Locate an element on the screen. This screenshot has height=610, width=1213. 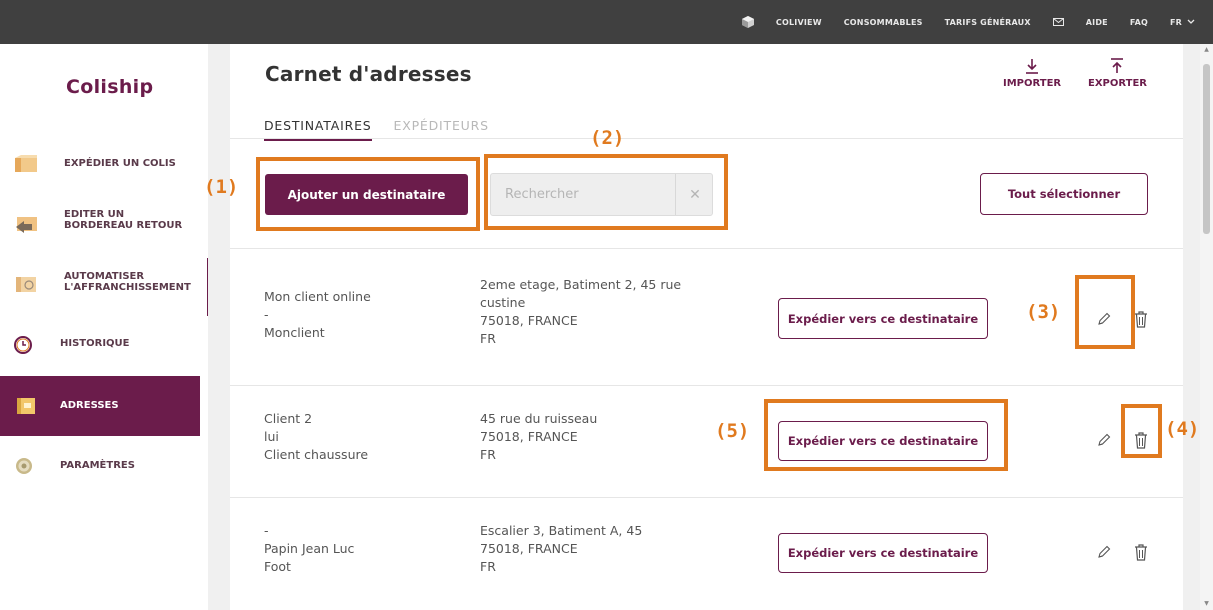
sidebar-item-adresses: ADRESSES is located at coordinates (100, 406).